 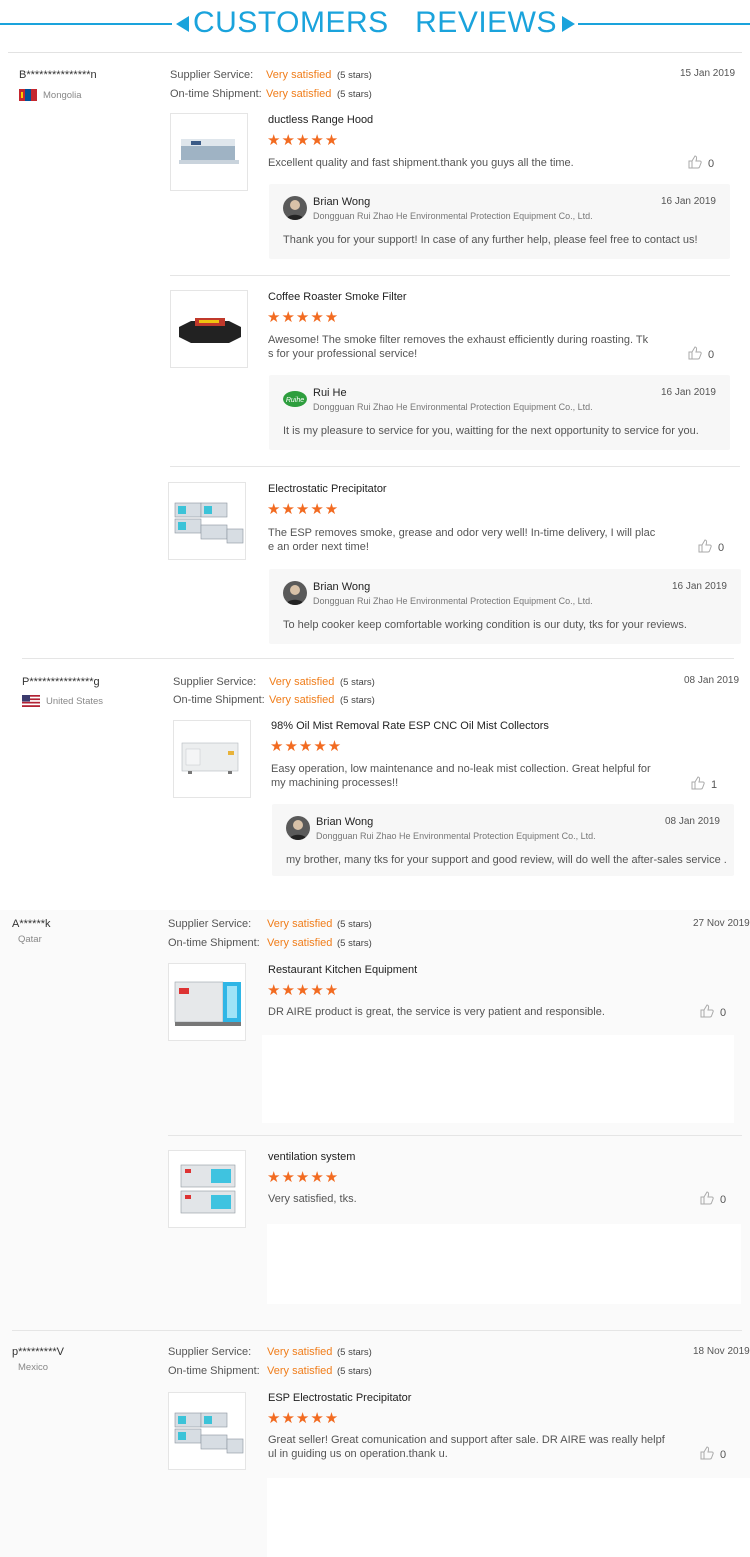 What do you see at coordinates (312, 1199) in the screenshot?
I see `review-text: Very satisfied, tks.` at bounding box center [312, 1199].